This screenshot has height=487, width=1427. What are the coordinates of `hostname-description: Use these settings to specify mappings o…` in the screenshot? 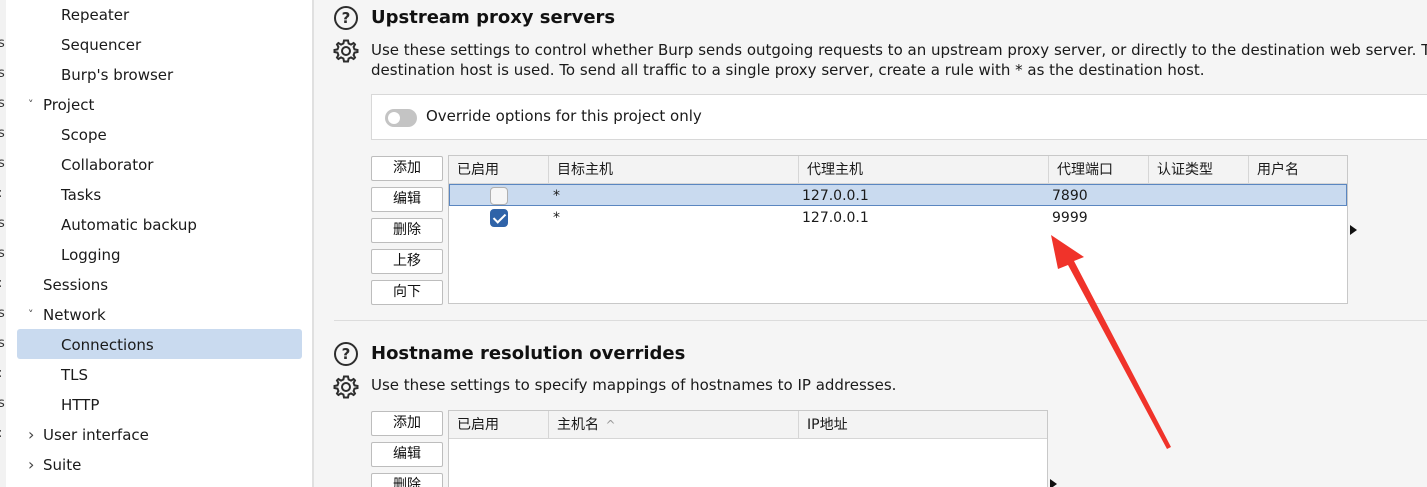 It's located at (634, 385).